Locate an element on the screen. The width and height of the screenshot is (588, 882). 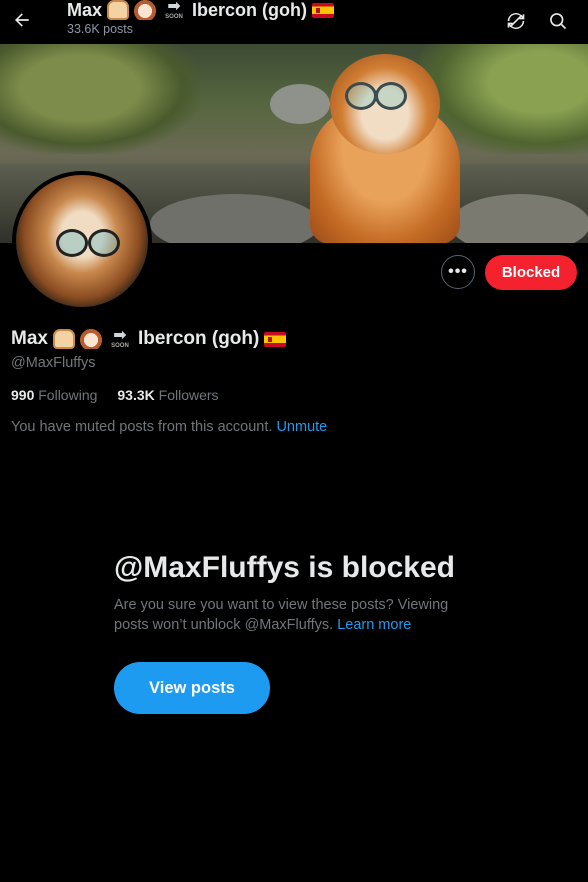
followers-link: 93.3K Followers is located at coordinates (167, 395).